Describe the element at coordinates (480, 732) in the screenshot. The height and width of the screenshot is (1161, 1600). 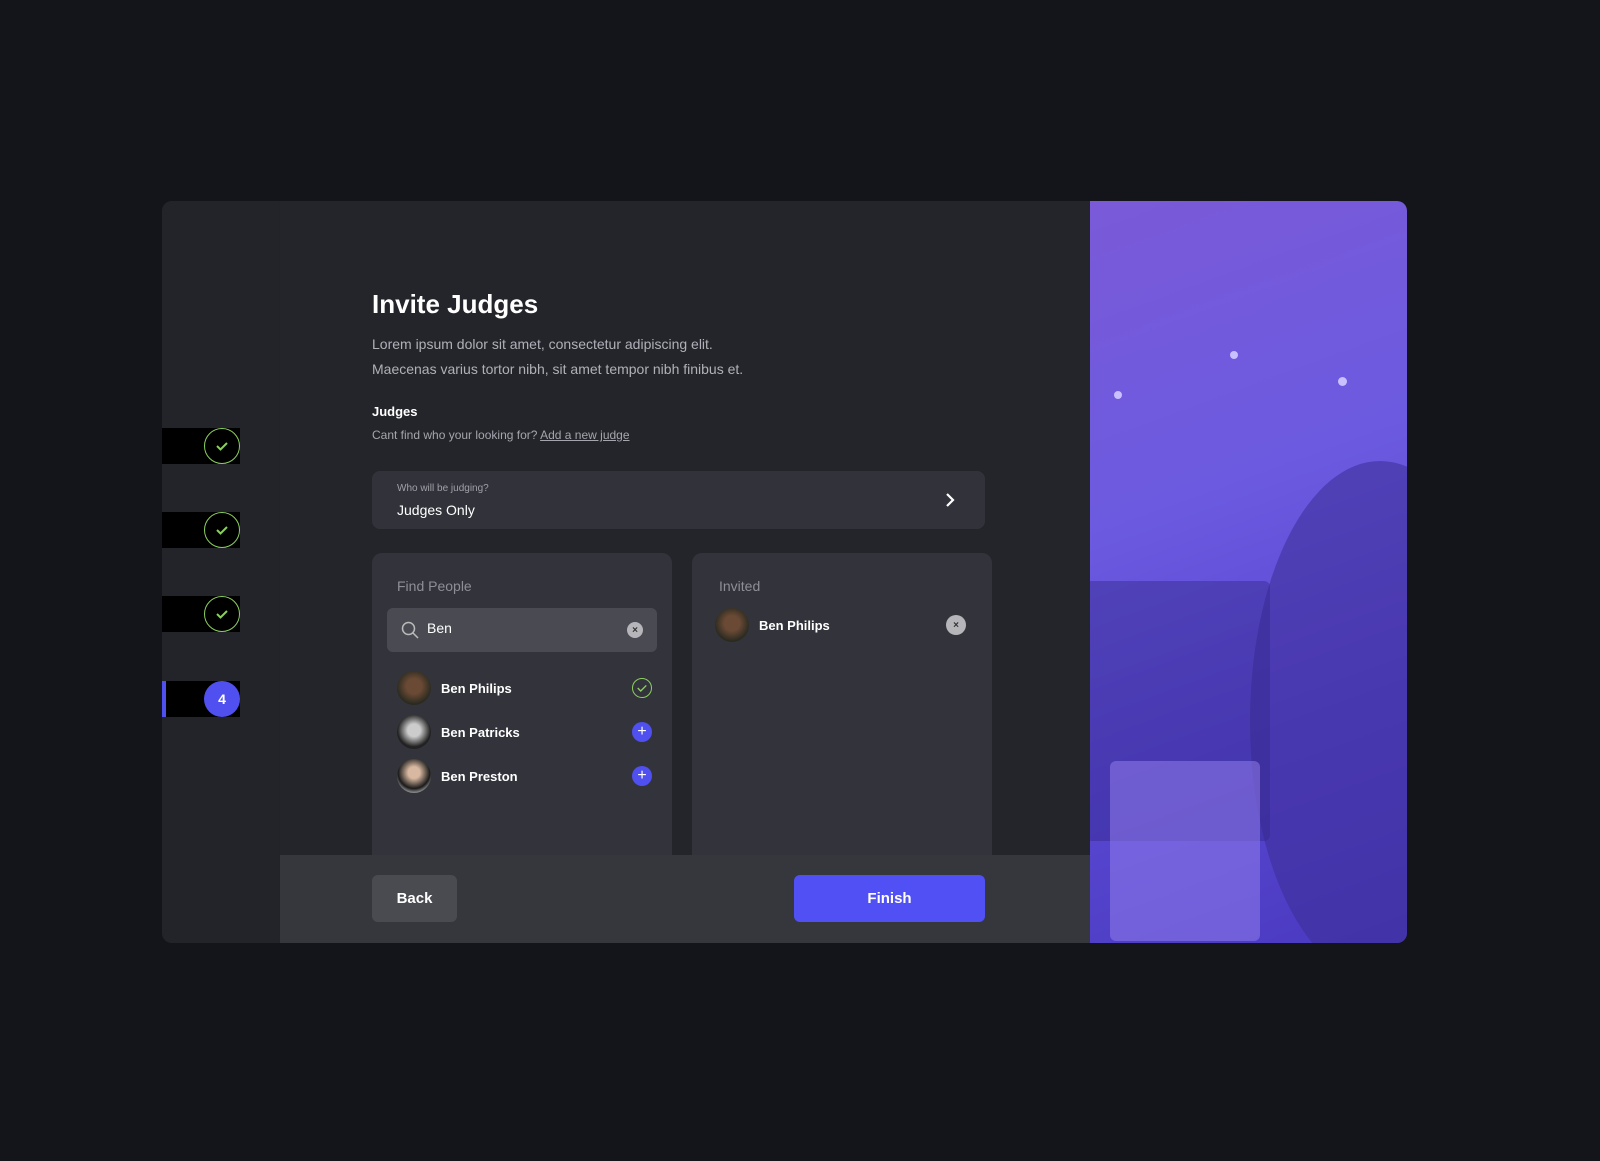
I see `person-name: Ben Patricks` at that location.